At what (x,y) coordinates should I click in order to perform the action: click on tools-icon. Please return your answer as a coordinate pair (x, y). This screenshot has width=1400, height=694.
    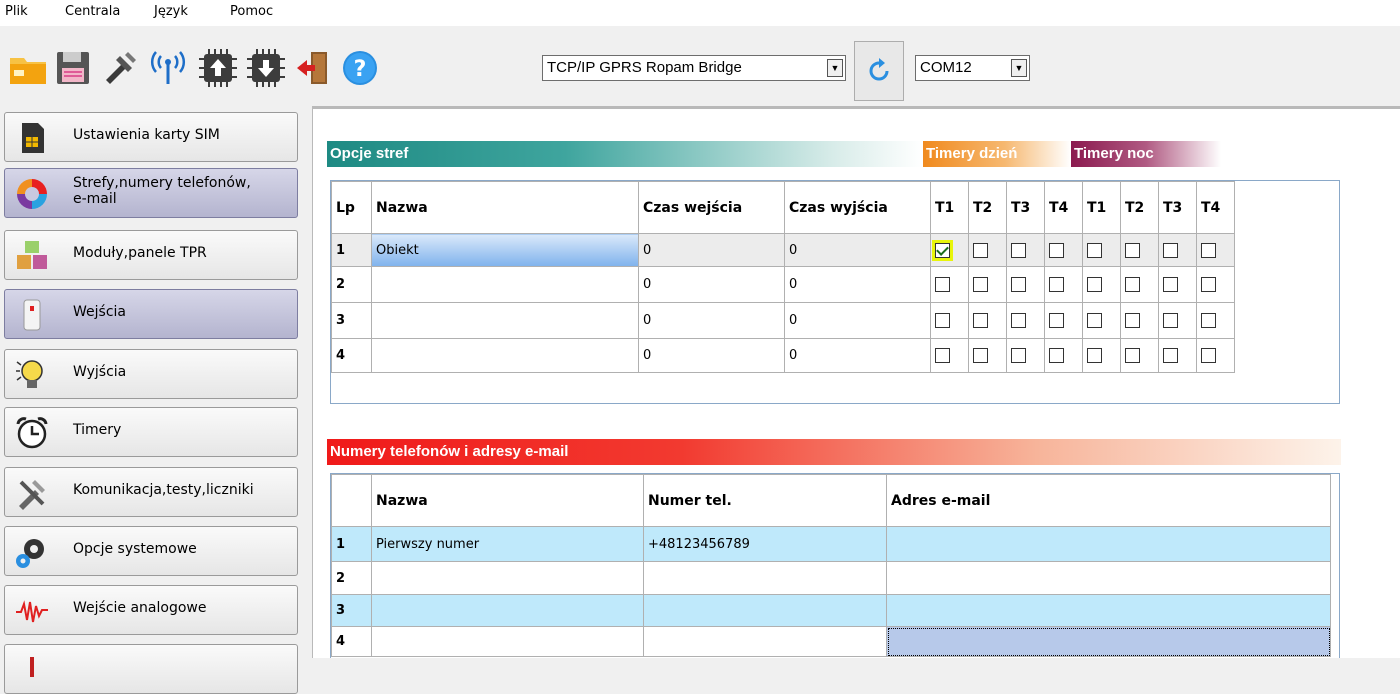
    Looking at the image, I should click on (120, 68).